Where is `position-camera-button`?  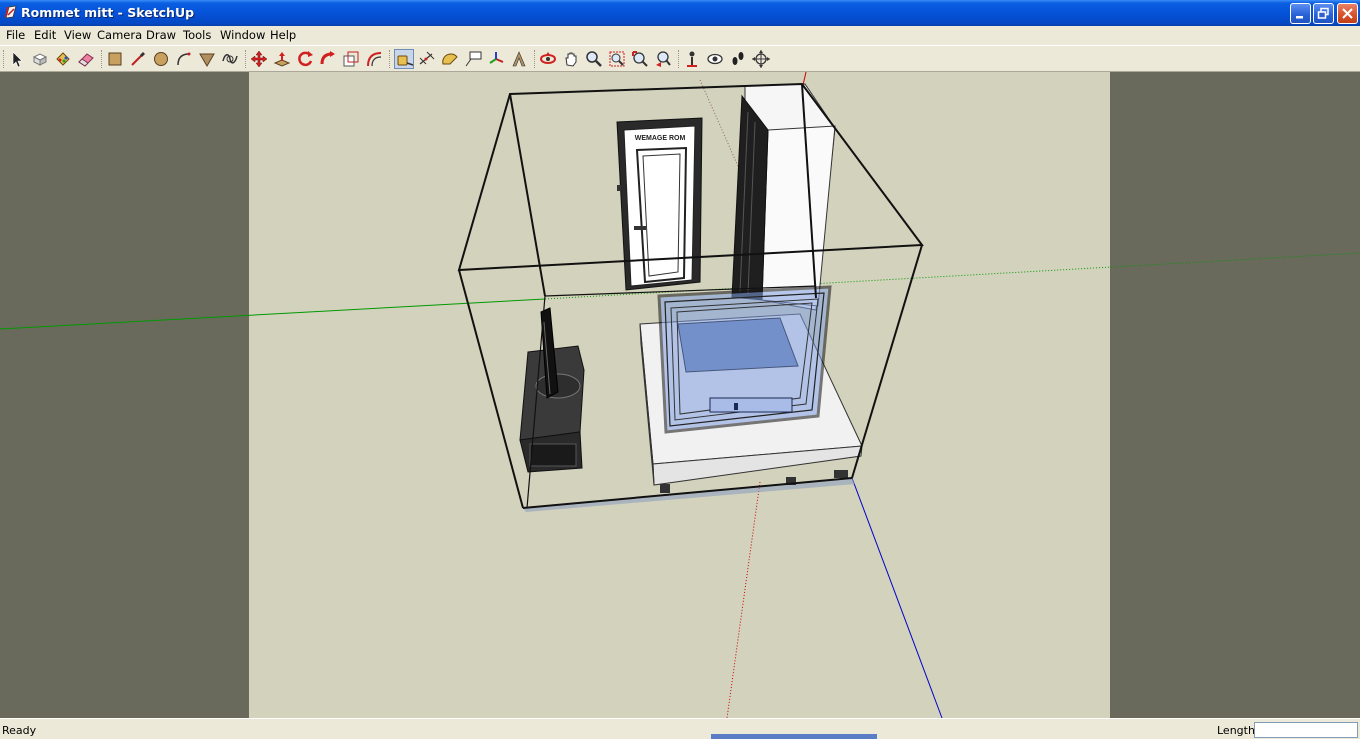
position-camera-button is located at coordinates (692, 59).